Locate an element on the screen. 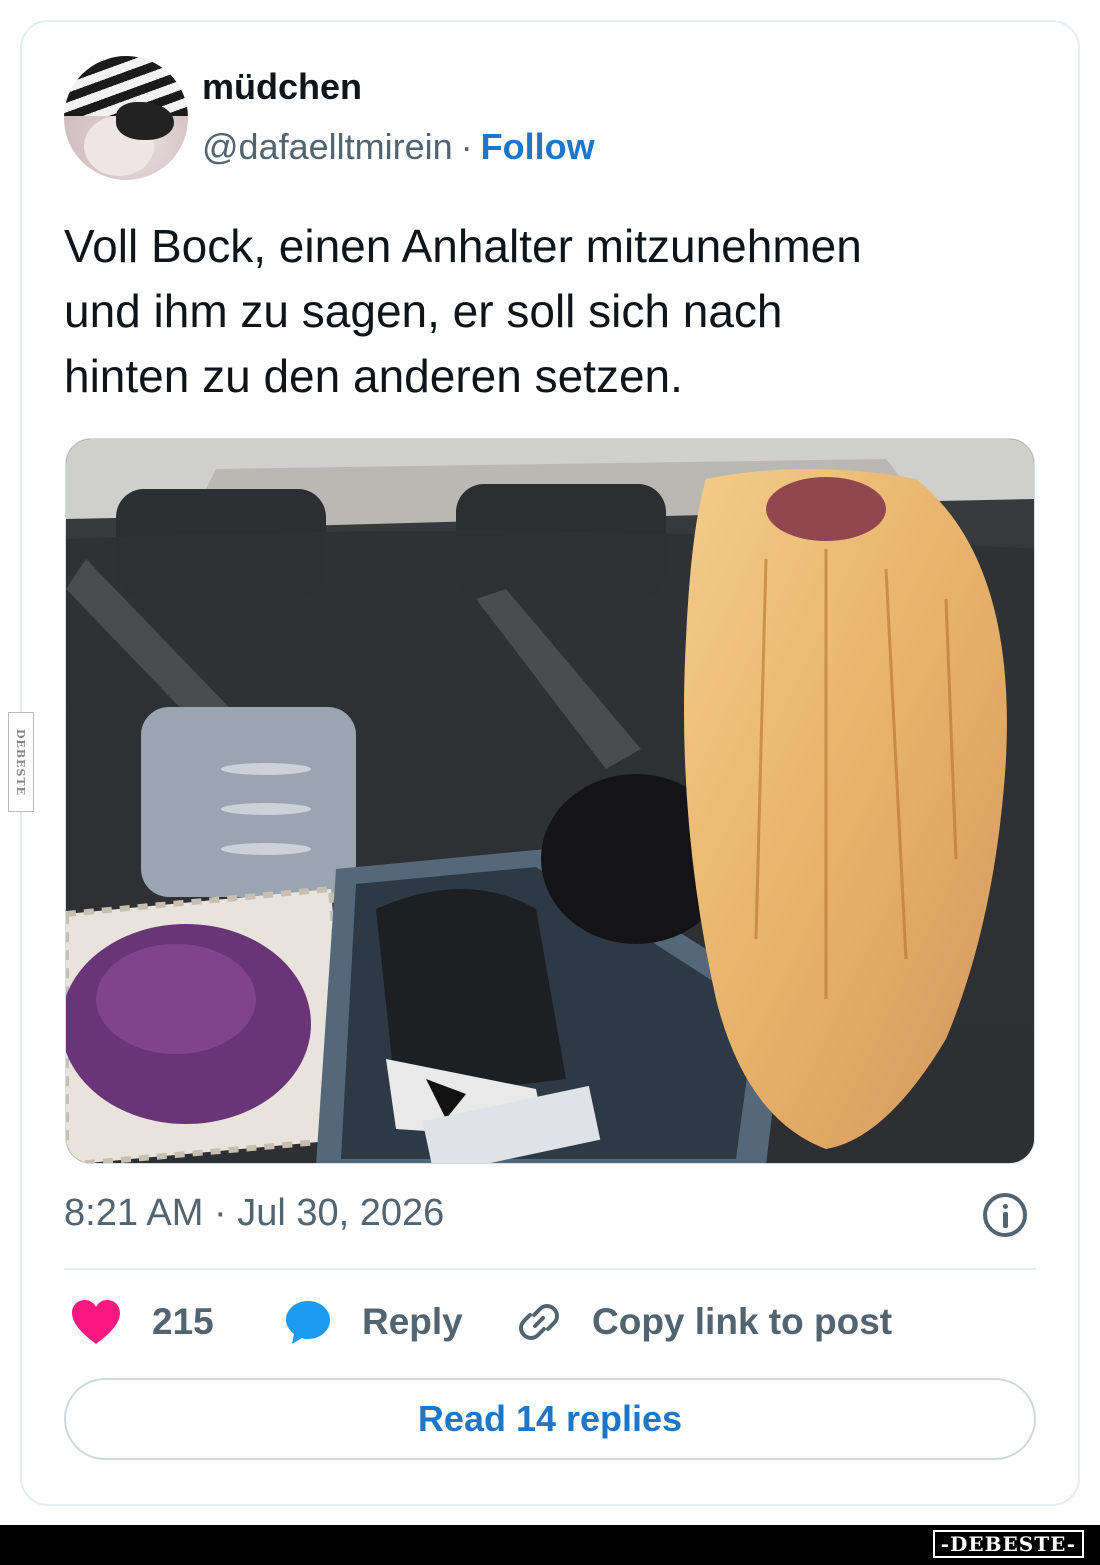  footer-bar: -DEBESTE- is located at coordinates (550, 1545).